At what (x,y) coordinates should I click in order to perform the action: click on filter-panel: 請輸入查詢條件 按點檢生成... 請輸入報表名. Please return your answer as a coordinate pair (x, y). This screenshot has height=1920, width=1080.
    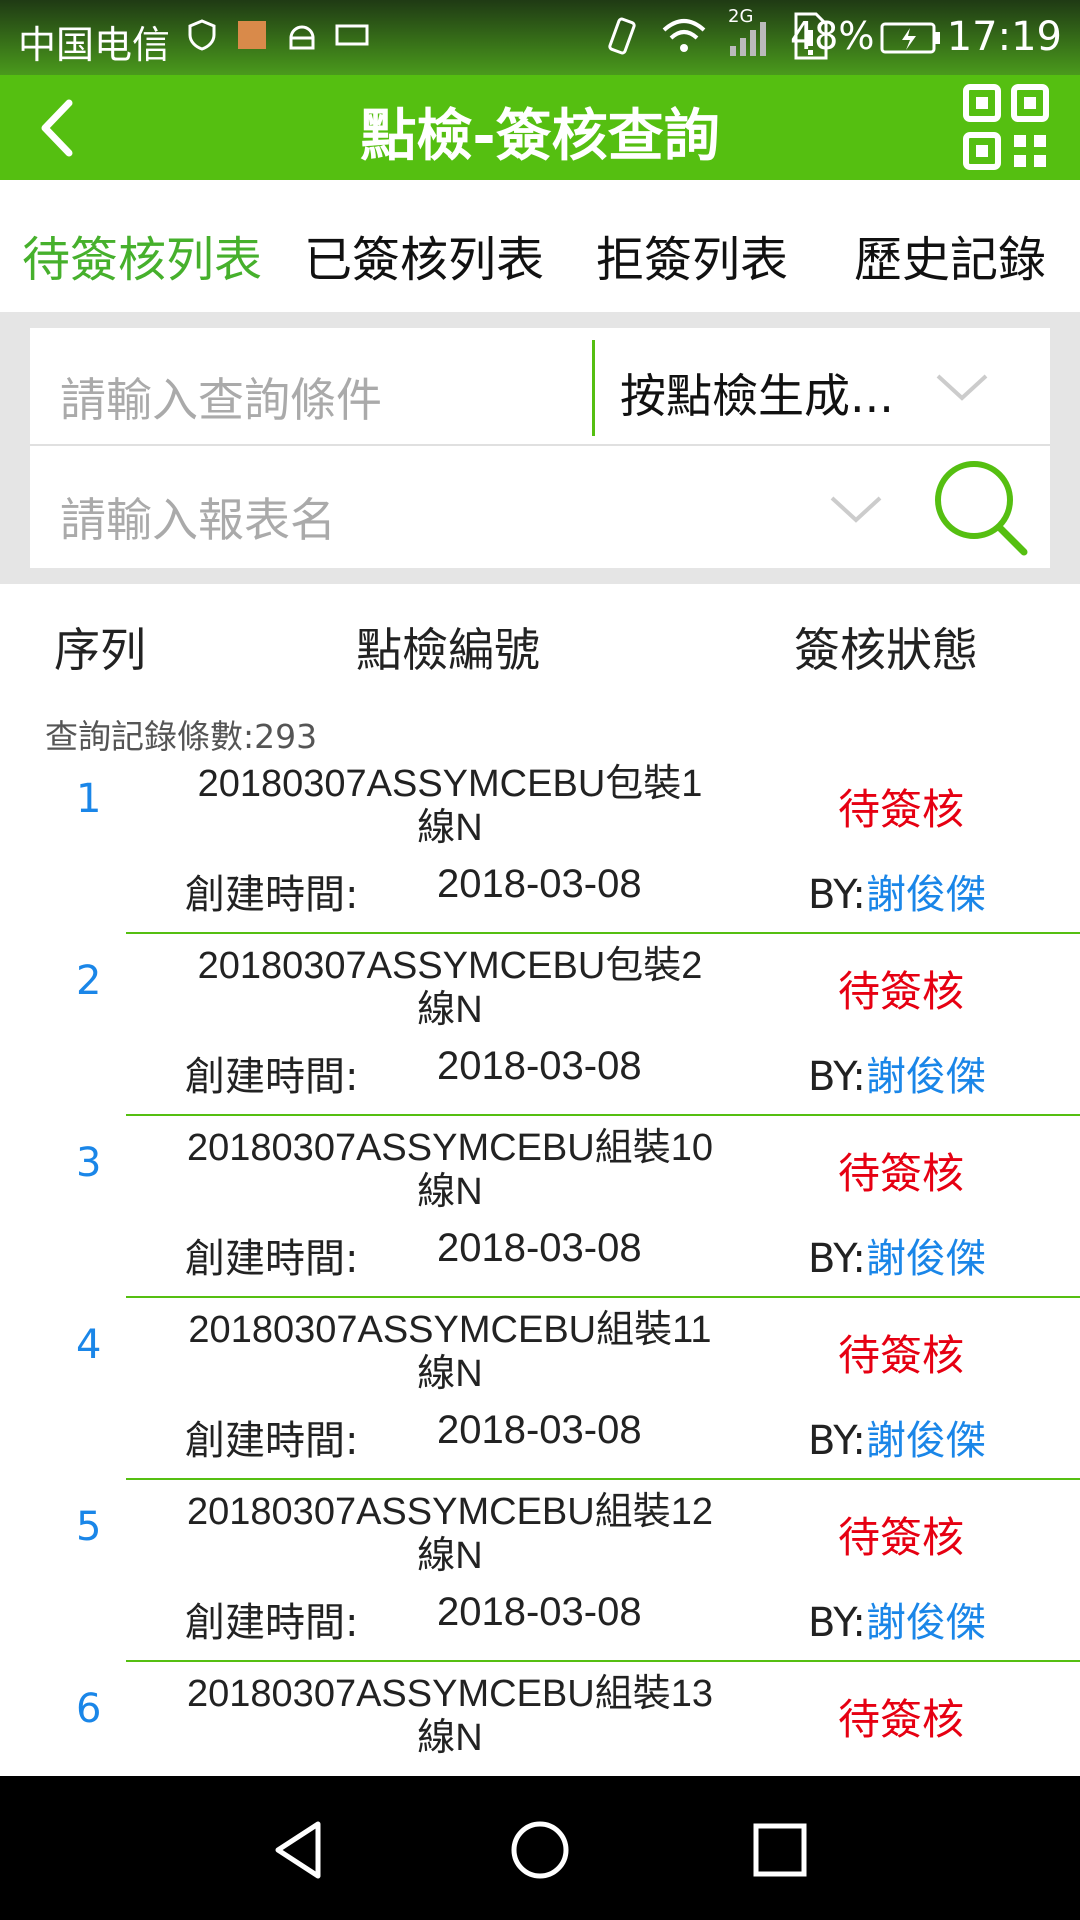
    Looking at the image, I should click on (540, 448).